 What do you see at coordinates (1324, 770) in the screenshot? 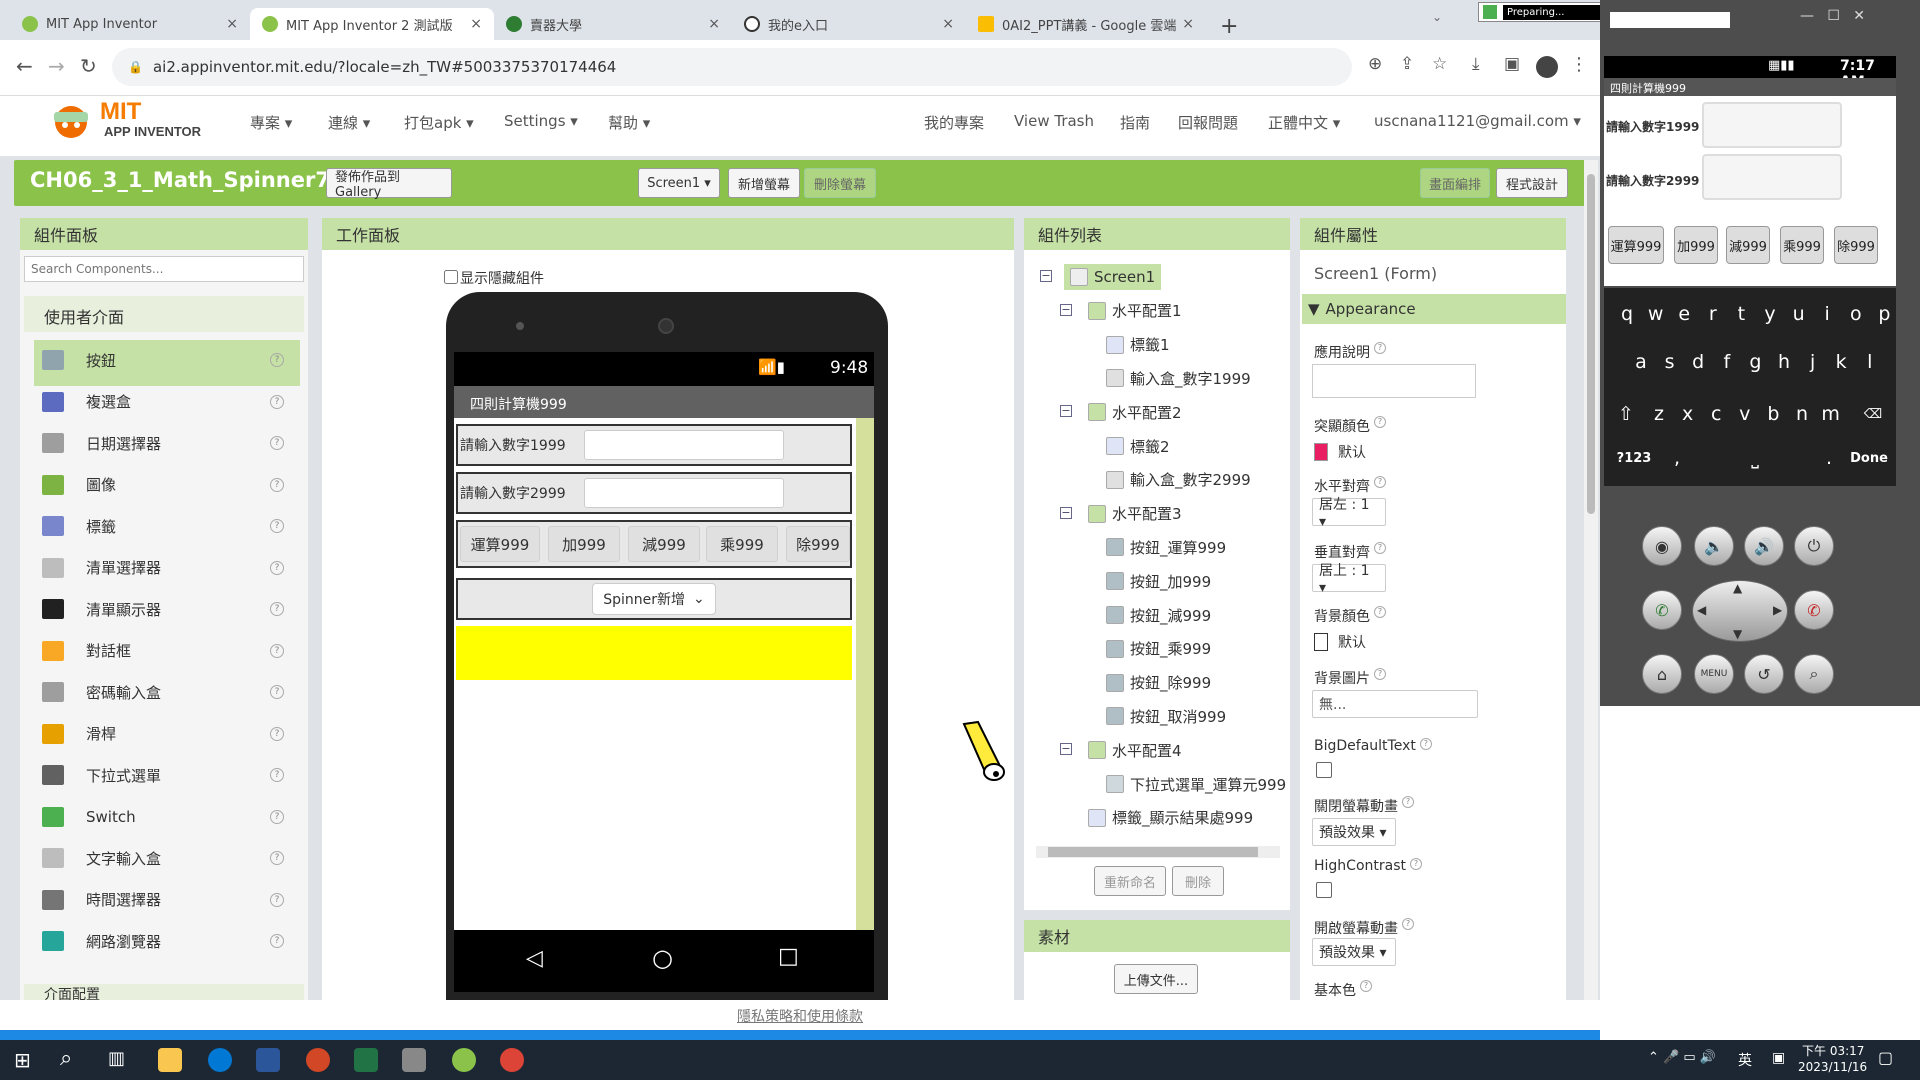
I see `bigdefaulttext-checkbox` at bounding box center [1324, 770].